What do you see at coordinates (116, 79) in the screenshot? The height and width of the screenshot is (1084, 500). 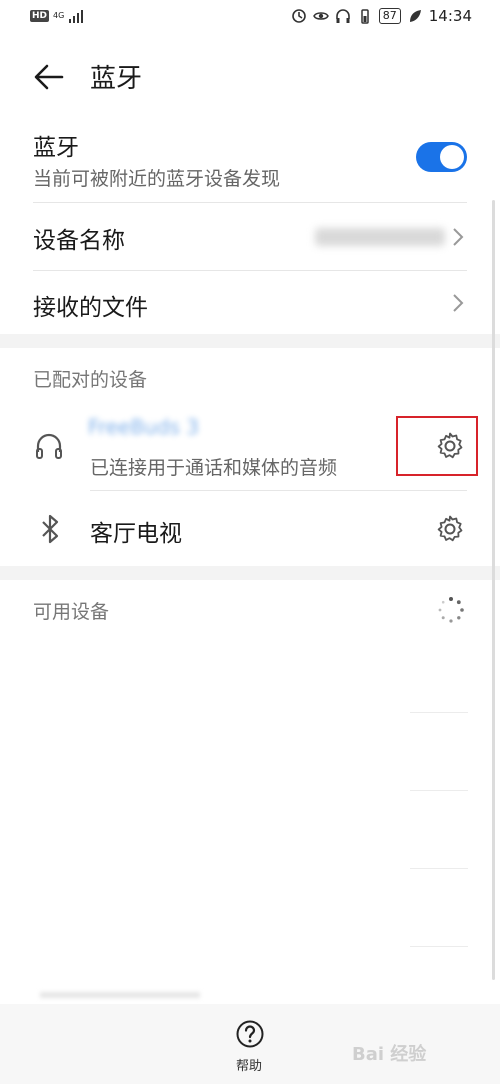 I see `page-title: 蓝牙` at bounding box center [116, 79].